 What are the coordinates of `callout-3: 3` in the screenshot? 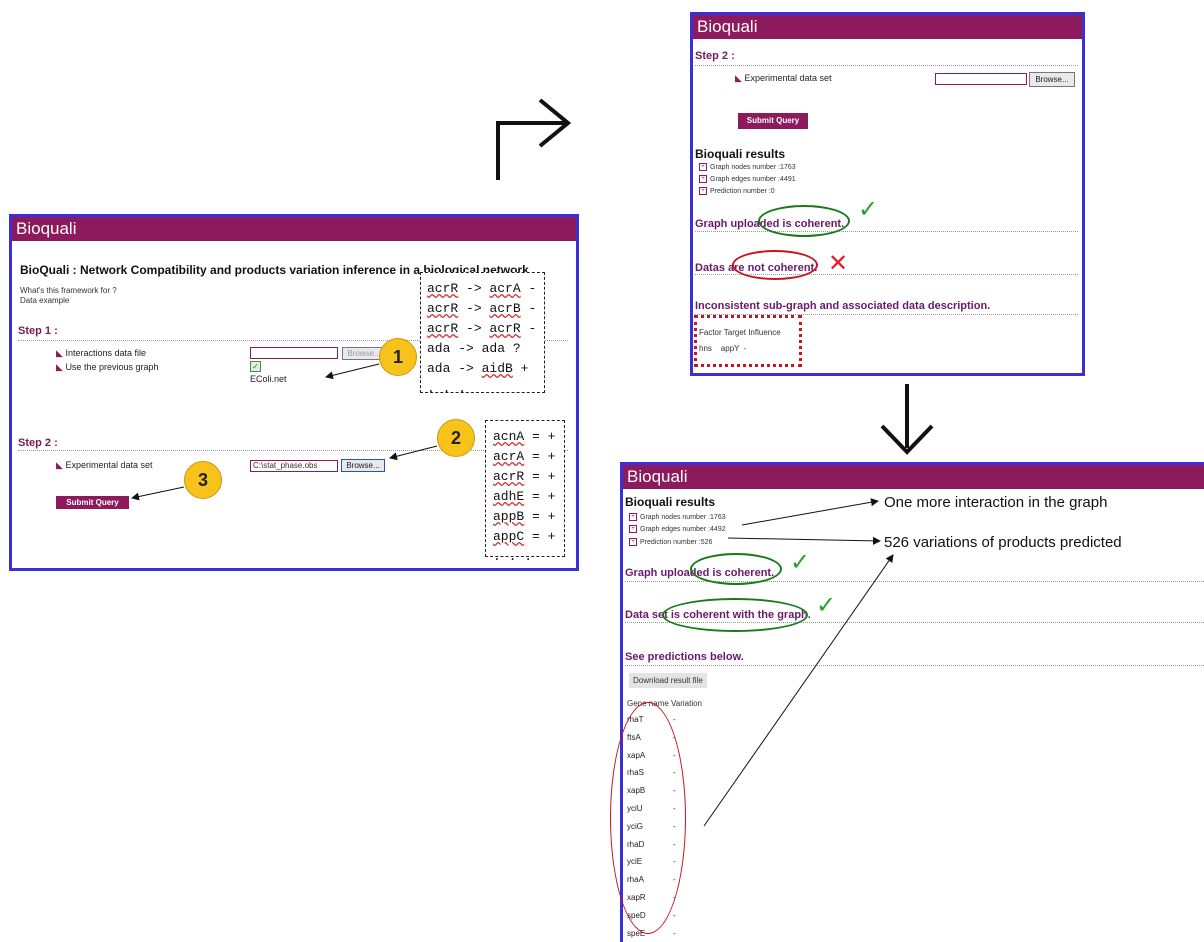 It's located at (203, 480).